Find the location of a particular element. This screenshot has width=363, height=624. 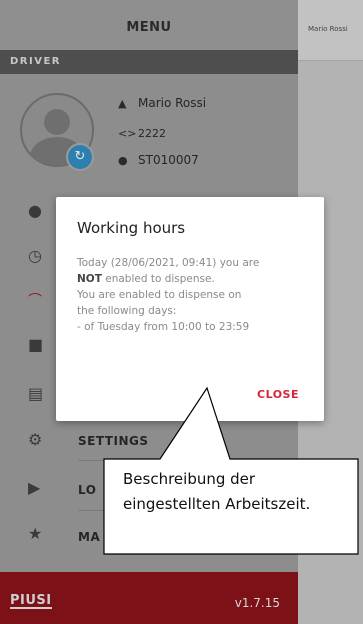

callout-line: Beschreibung der is located at coordinates (189, 479).